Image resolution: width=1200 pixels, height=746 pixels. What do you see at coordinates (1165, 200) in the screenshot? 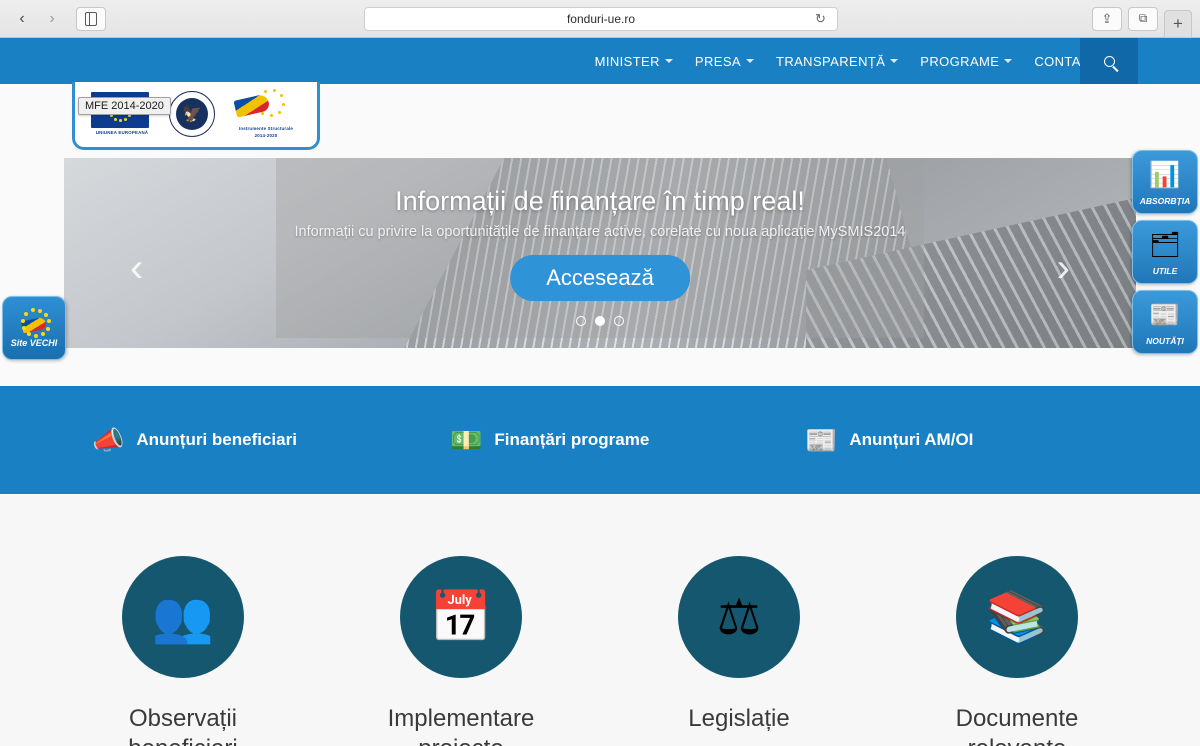
I see `side-tab-label: ABSORBȚIA` at bounding box center [1165, 200].